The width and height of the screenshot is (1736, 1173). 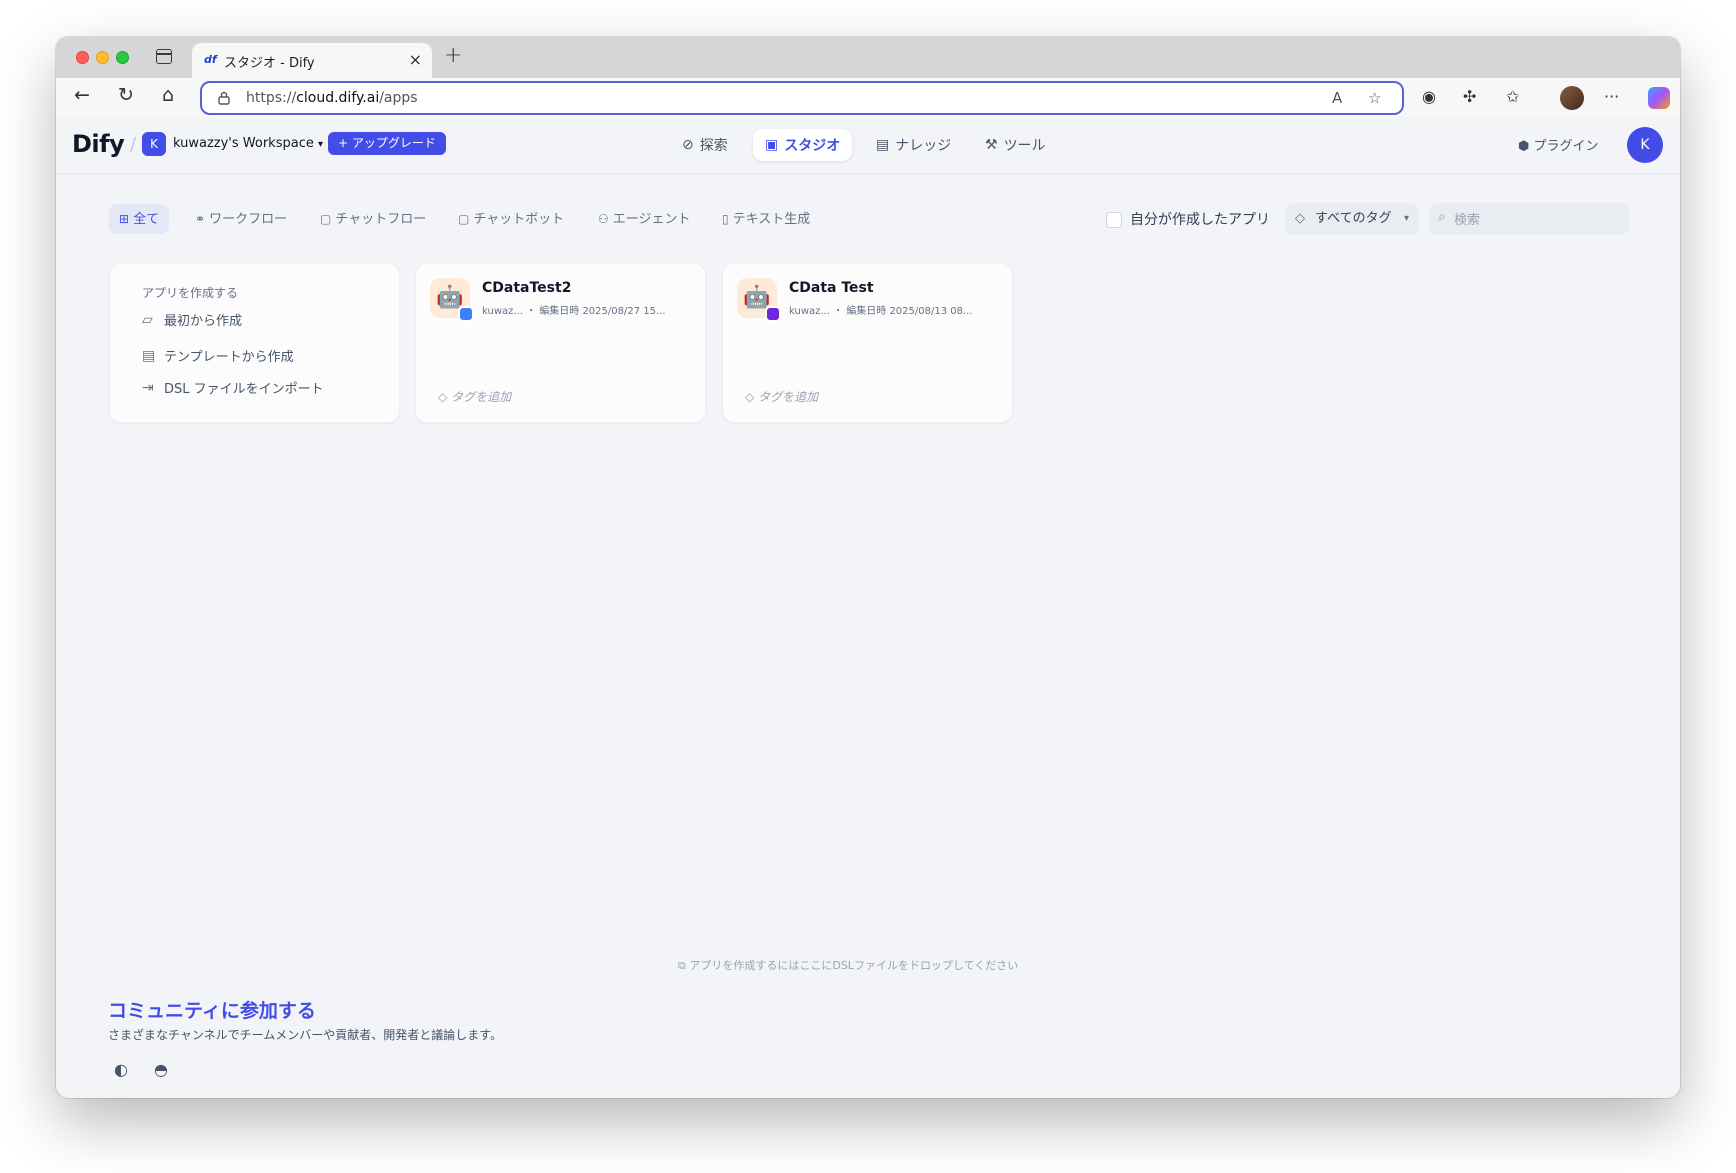 I want to click on nav-explore-label: 探索, so click(x=713, y=146).